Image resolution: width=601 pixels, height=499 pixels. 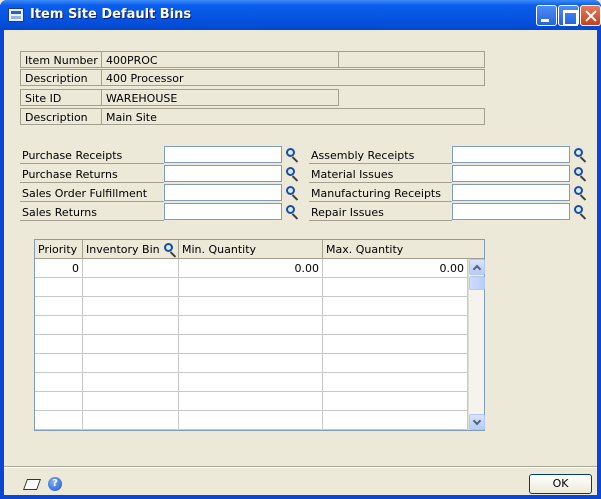 What do you see at coordinates (590, 15) in the screenshot?
I see `close-icon` at bounding box center [590, 15].